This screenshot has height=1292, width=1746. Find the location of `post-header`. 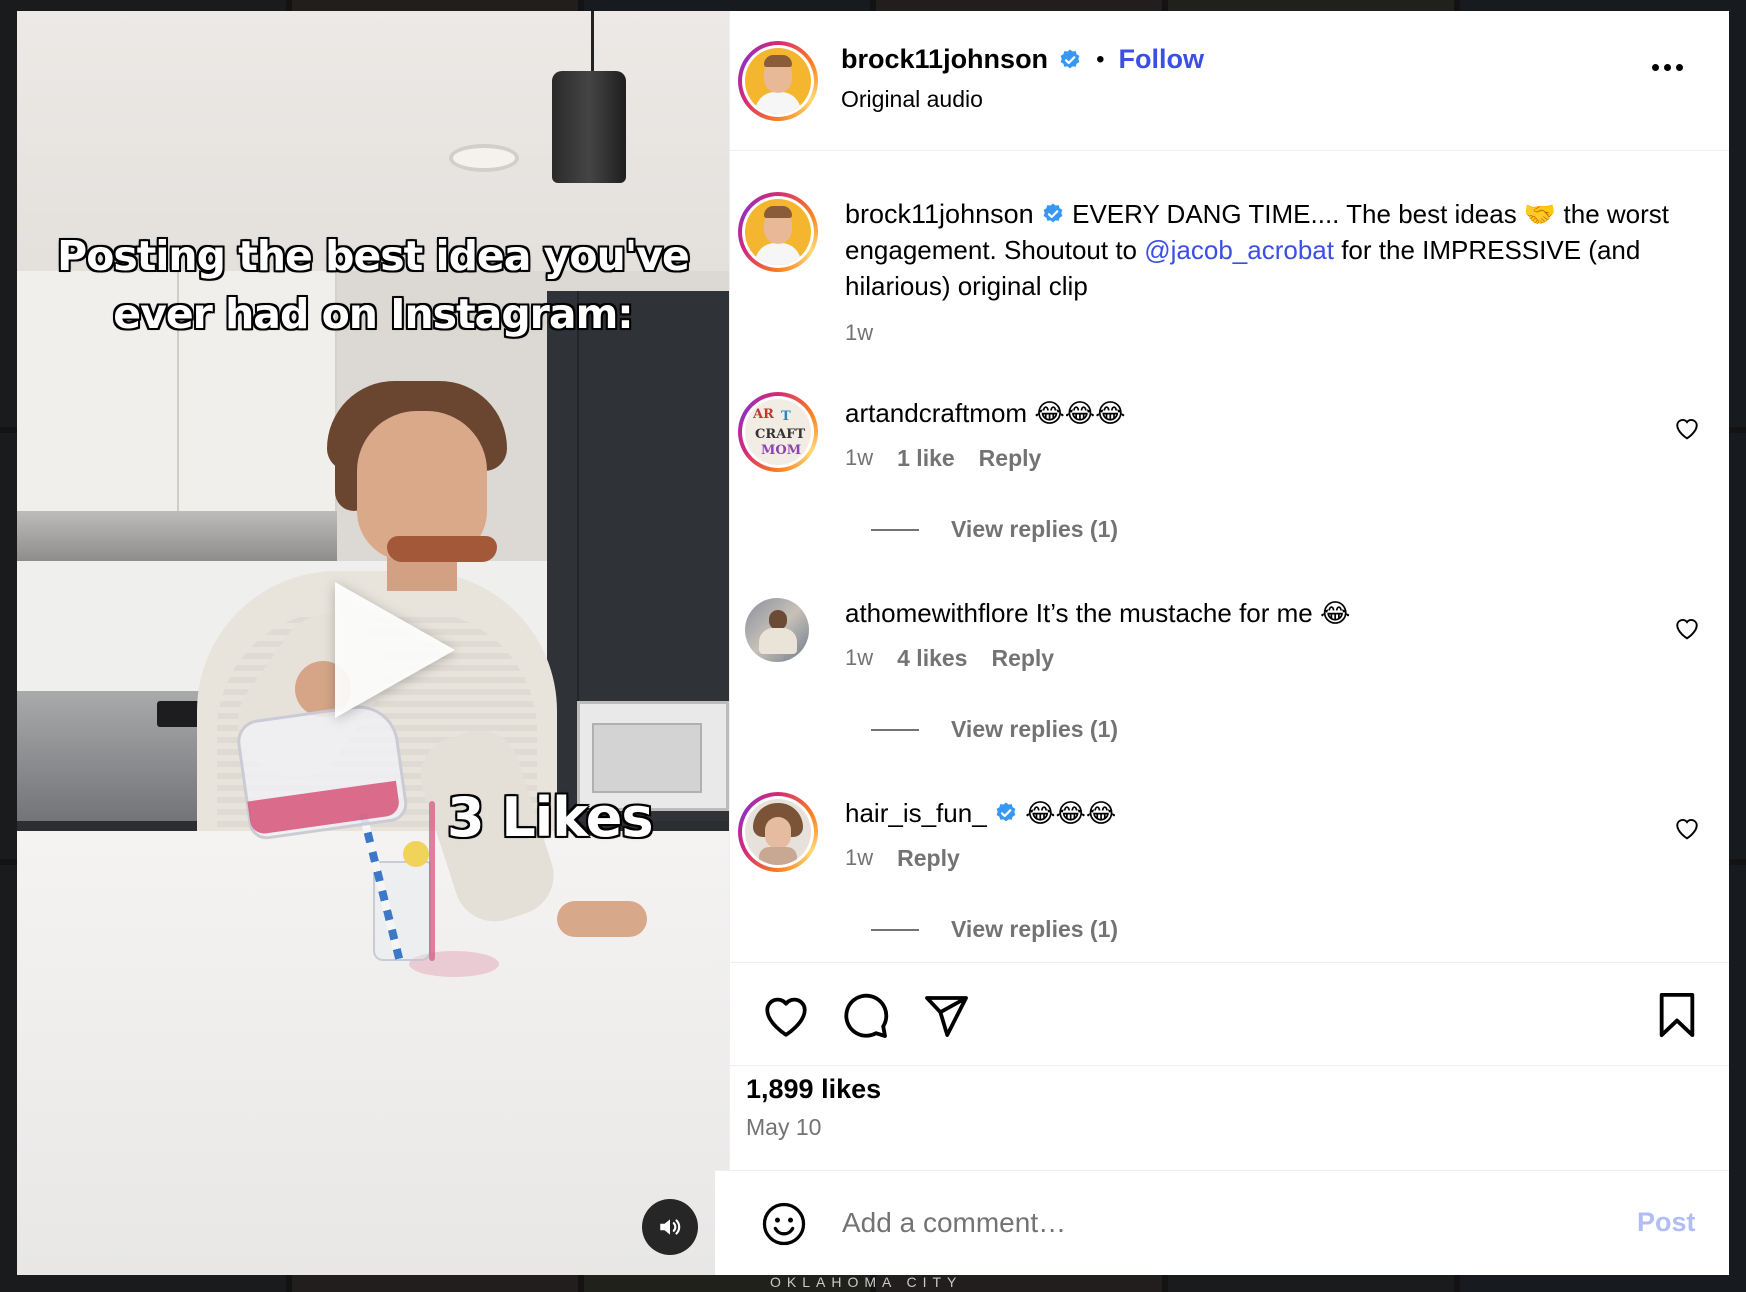

post-header is located at coordinates (1229, 81).